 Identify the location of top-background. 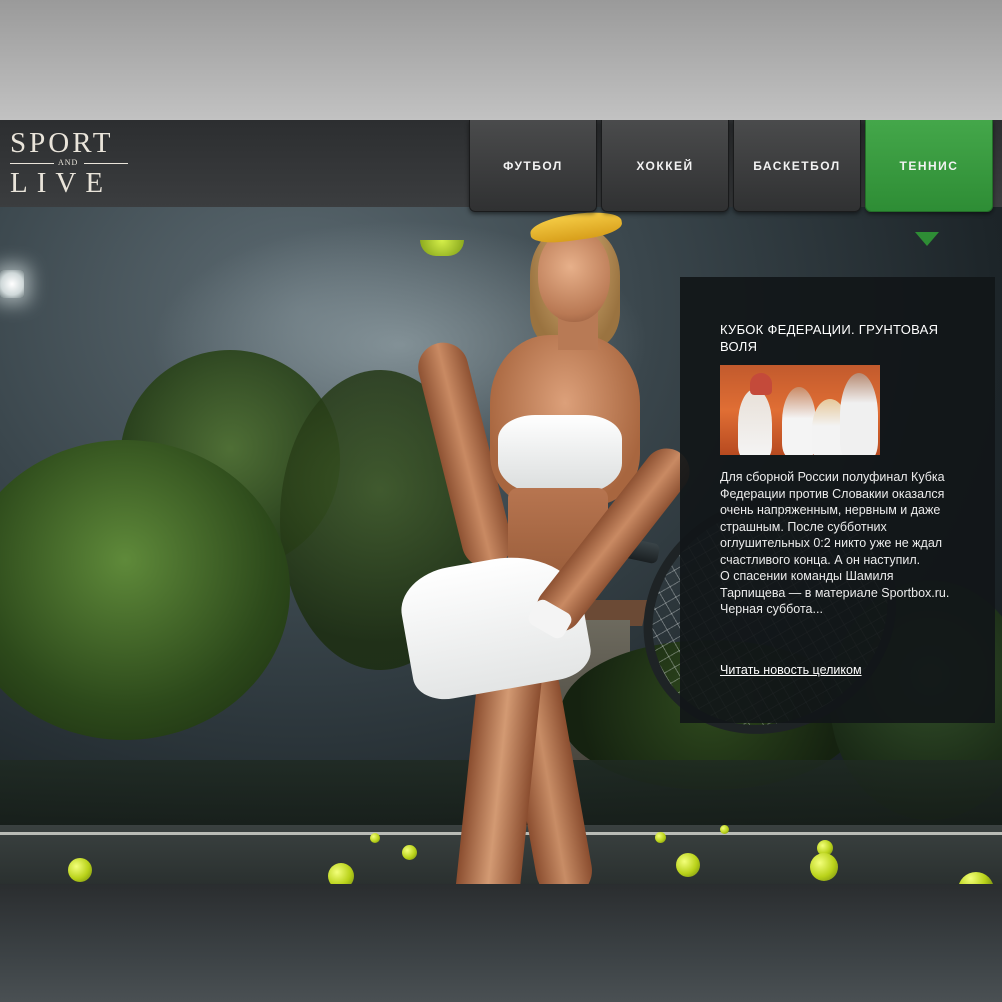
(501, 60).